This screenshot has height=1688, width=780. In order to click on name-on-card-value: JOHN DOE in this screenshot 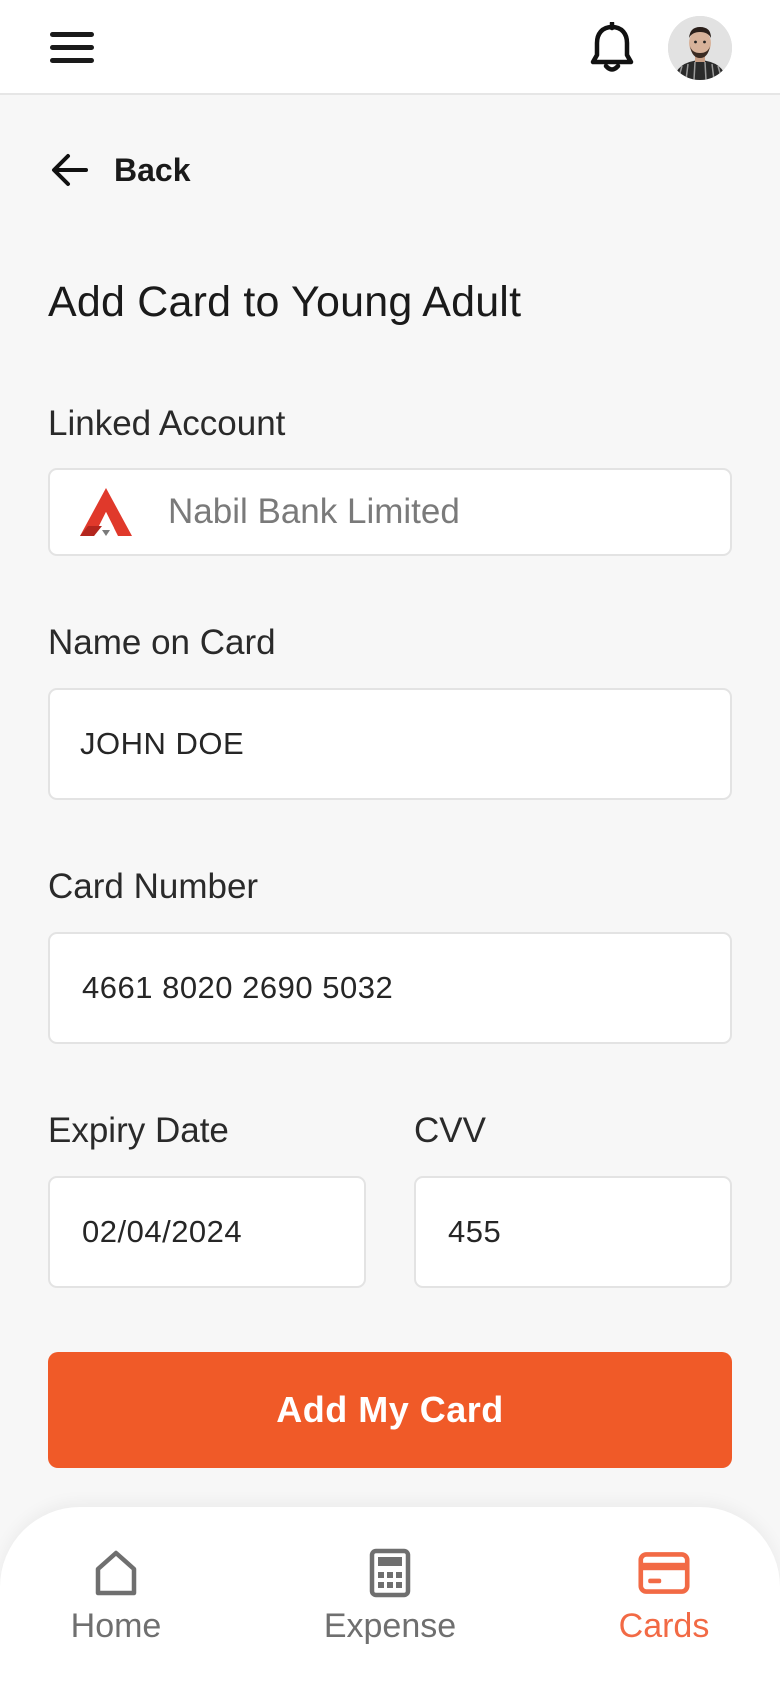, I will do `click(162, 743)`.